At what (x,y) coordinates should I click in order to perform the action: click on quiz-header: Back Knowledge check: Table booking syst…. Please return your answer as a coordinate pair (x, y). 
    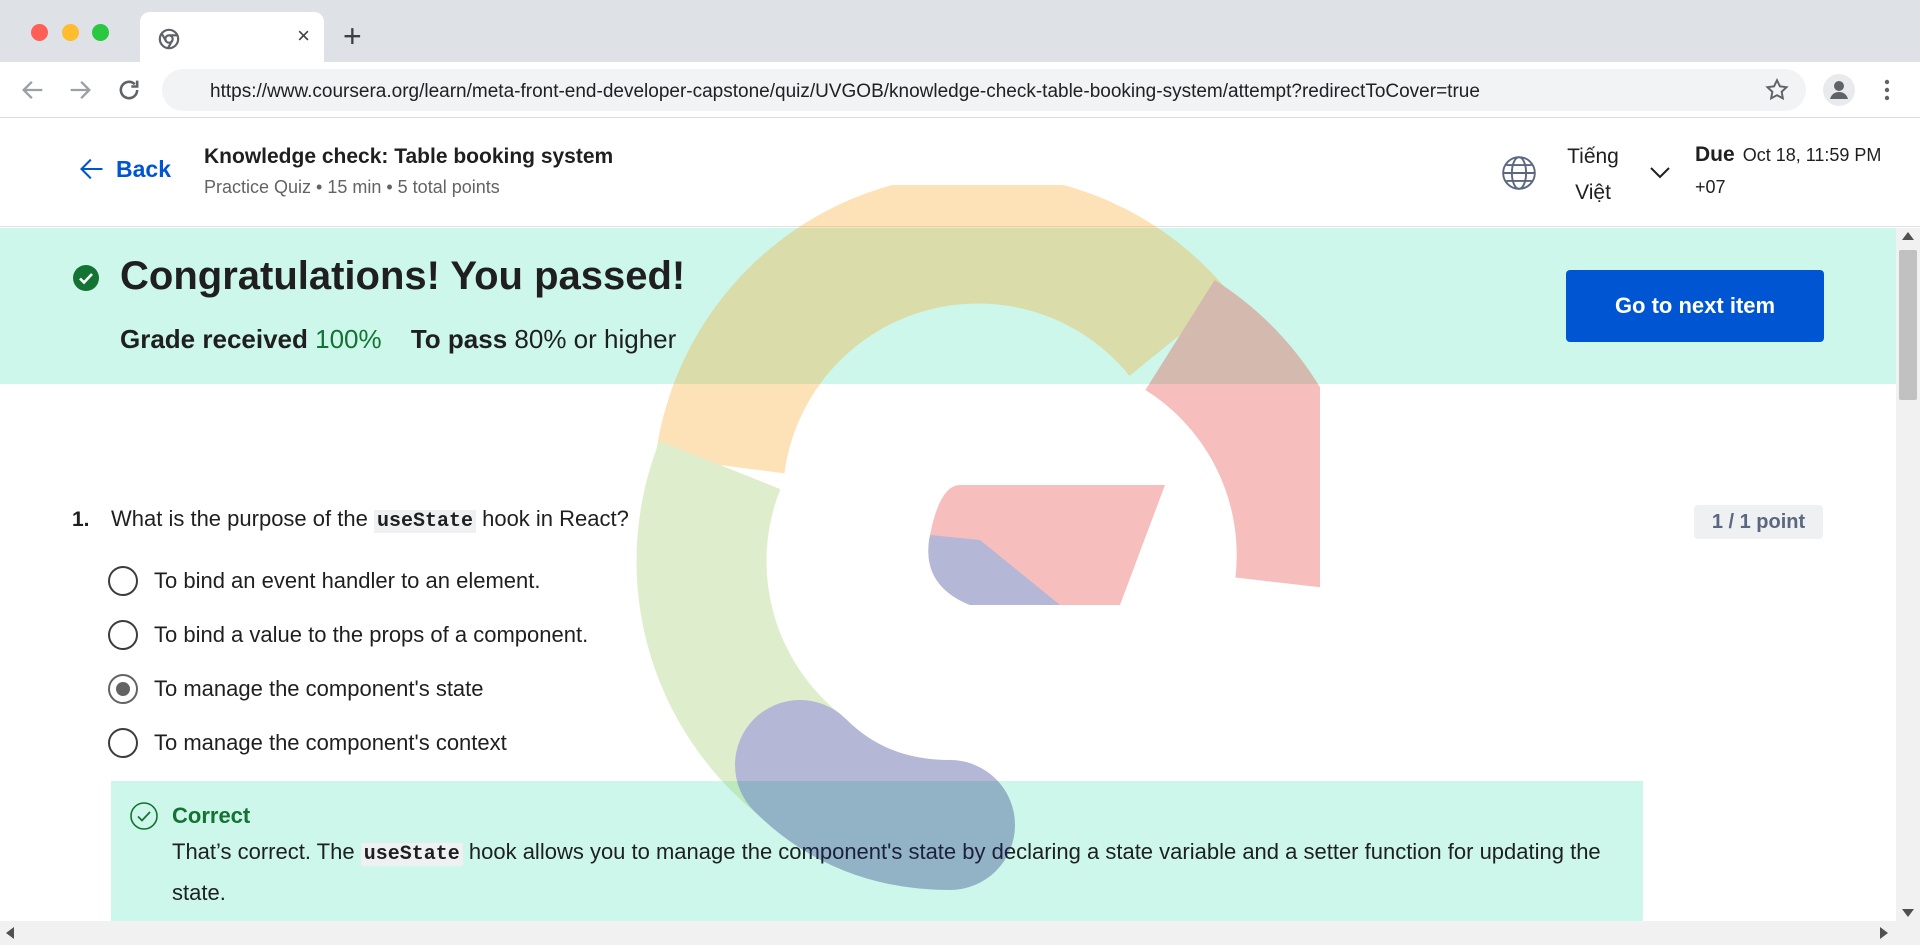
    Looking at the image, I should click on (960, 173).